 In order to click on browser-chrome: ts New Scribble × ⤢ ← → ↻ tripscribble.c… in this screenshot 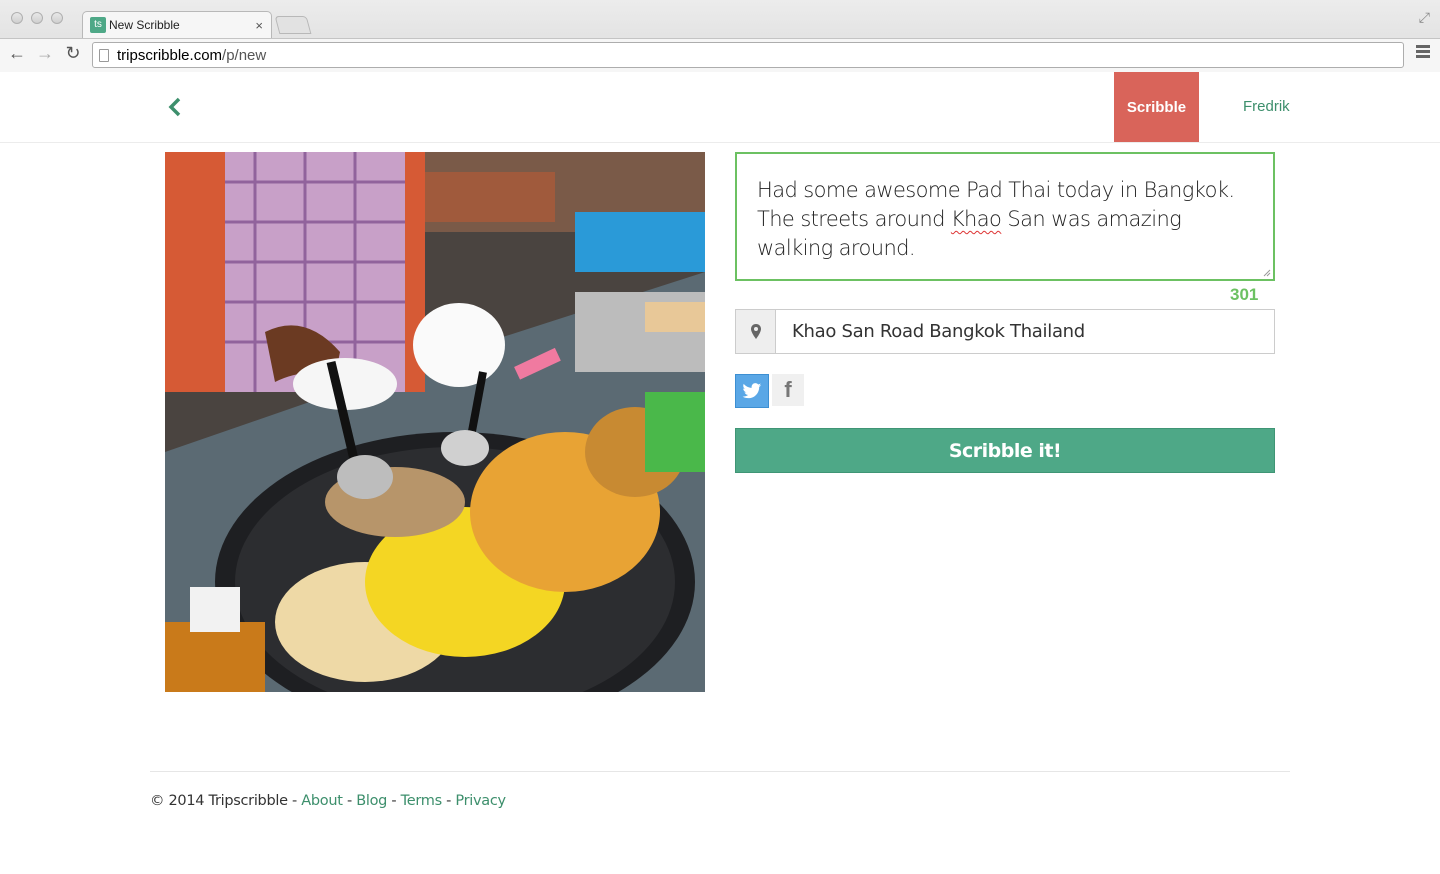, I will do `click(720, 36)`.